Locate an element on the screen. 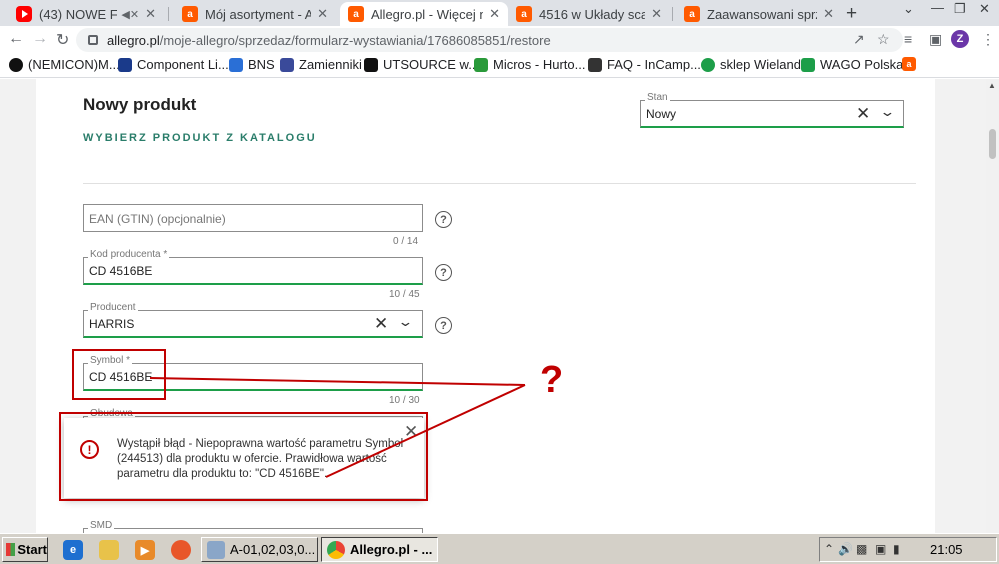 The image size is (999, 564). bookmark-allegro-icon: a is located at coordinates (911, 64).